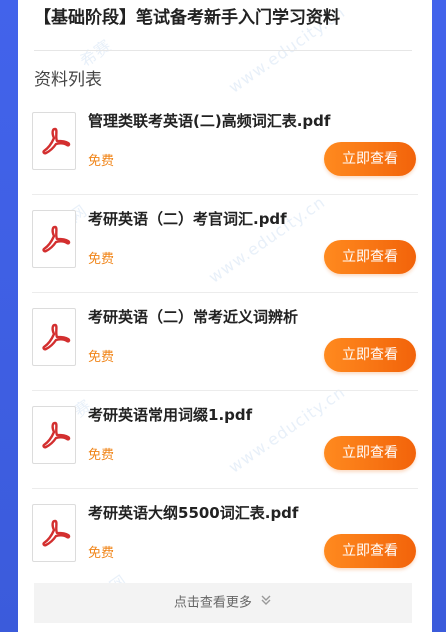 Image resolution: width=446 pixels, height=632 pixels. What do you see at coordinates (209, 121) in the screenshot?
I see `file-name: 管理类联考英语(二)高频词汇表.pdf` at bounding box center [209, 121].